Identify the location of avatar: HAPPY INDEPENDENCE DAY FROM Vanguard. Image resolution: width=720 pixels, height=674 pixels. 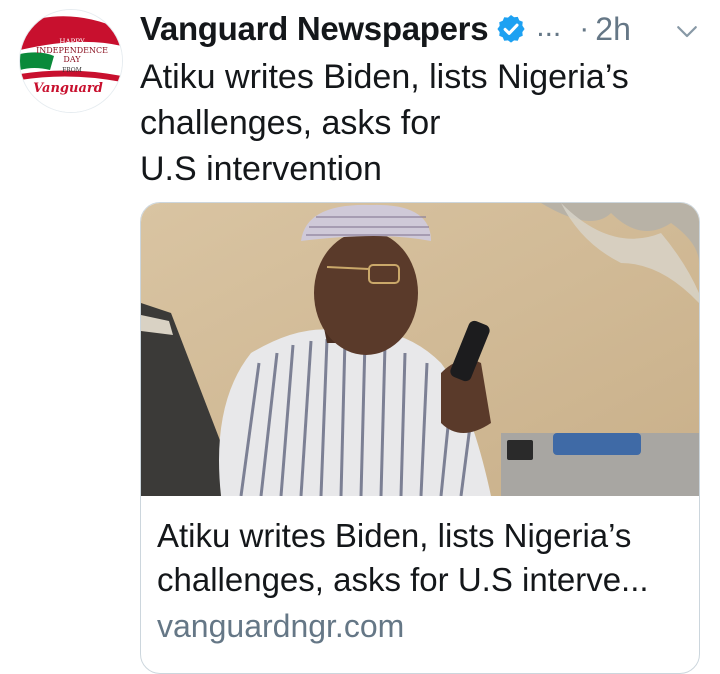
(71, 61).